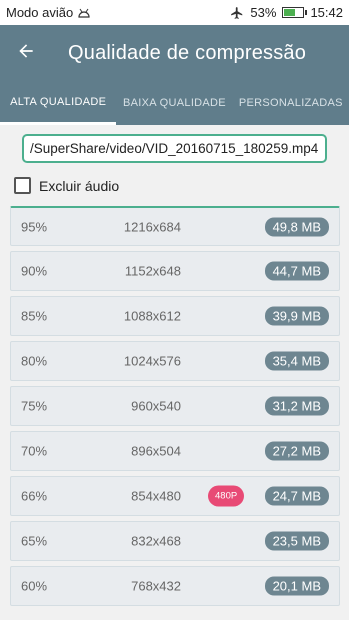 This screenshot has width=349, height=620. Describe the element at coordinates (34, 271) in the screenshot. I see `quality-percent: 90%` at that location.